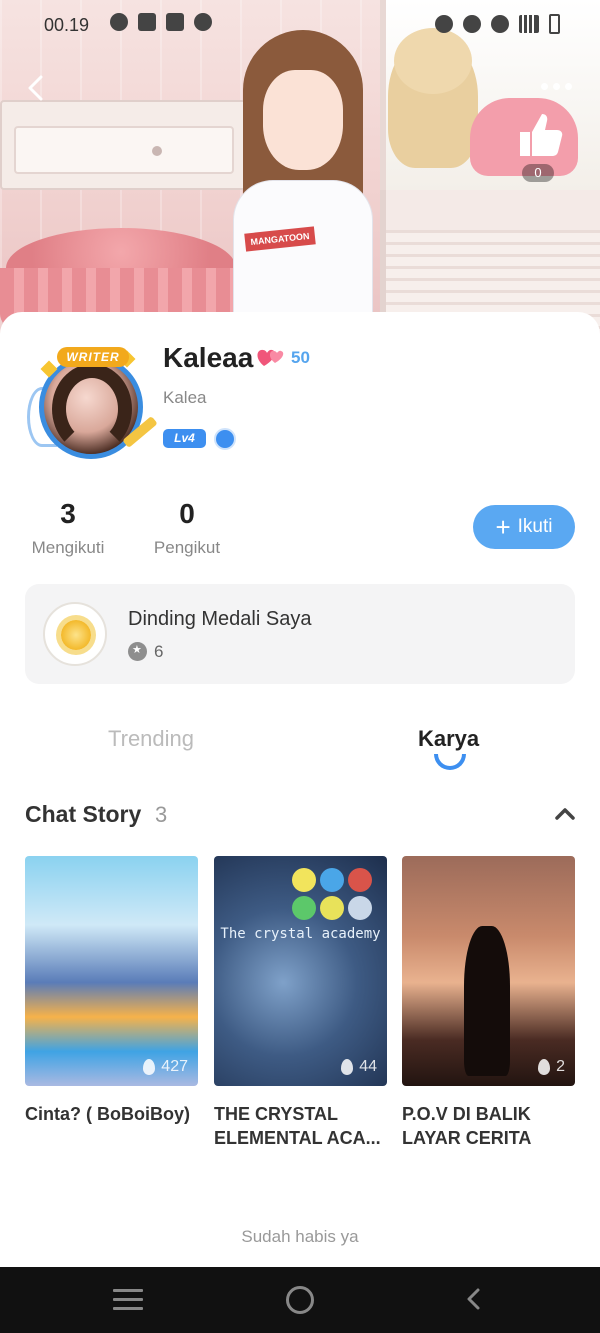 Image resolution: width=600 pixels, height=1333 pixels. Describe the element at coordinates (554, 24) in the screenshot. I see `battery-icon` at that location.